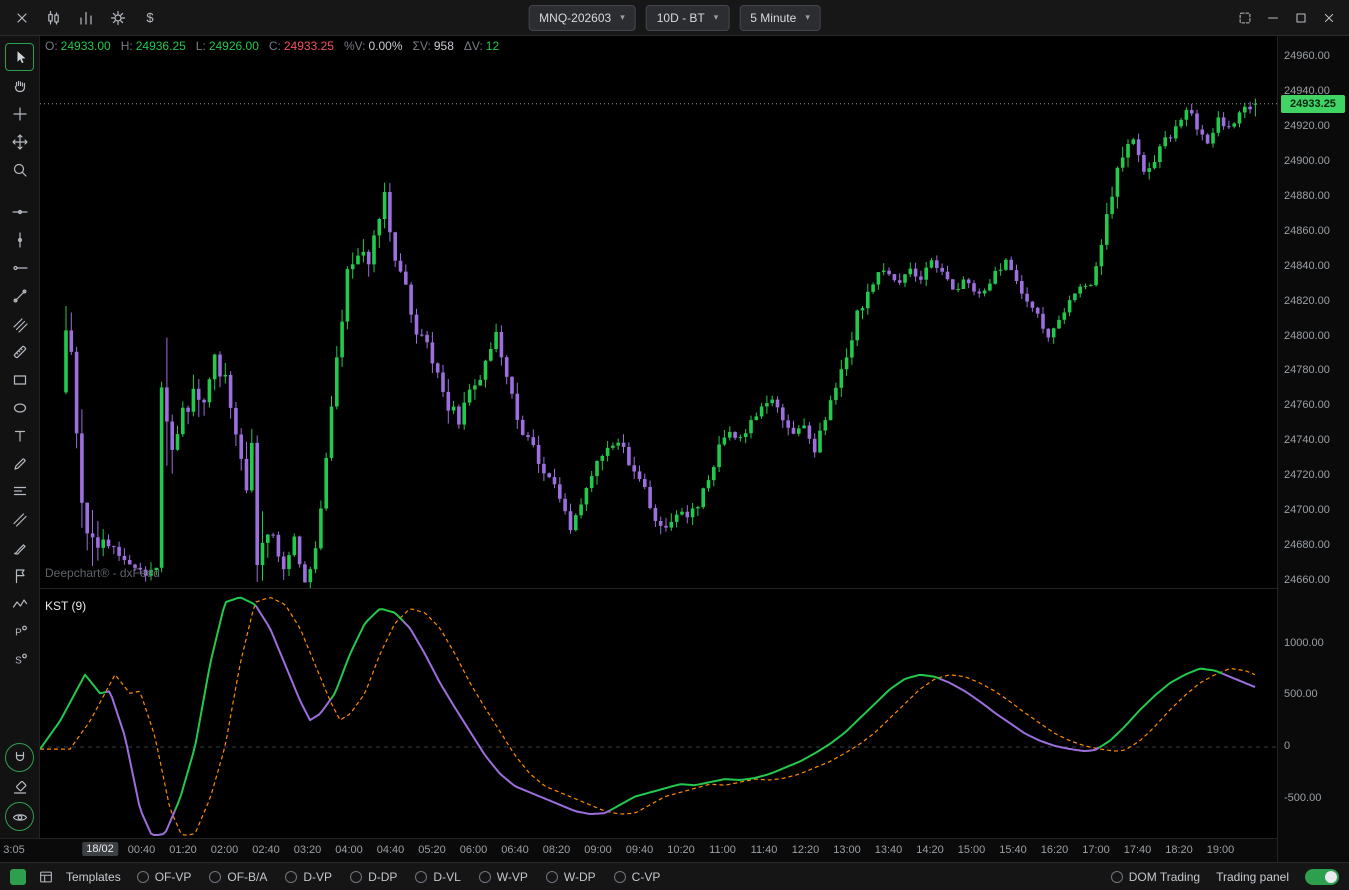  What do you see at coordinates (19, 324) in the screenshot?
I see `pitchfork-tool` at bounding box center [19, 324].